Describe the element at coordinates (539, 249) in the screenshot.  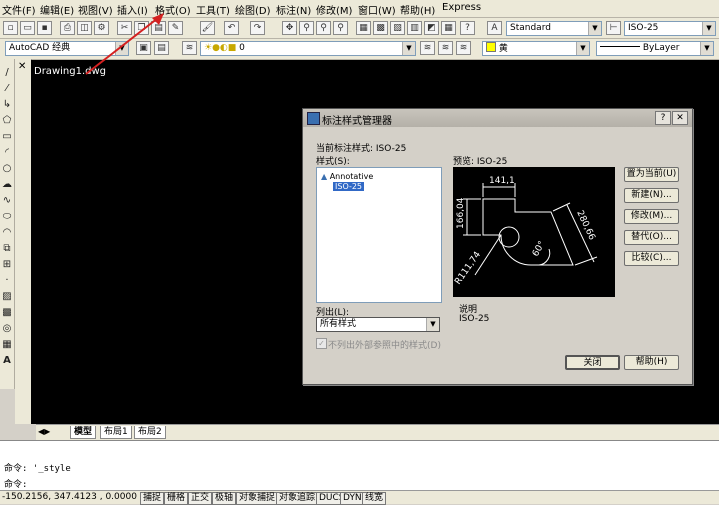
I see `preview-dim-4: 60°` at that location.